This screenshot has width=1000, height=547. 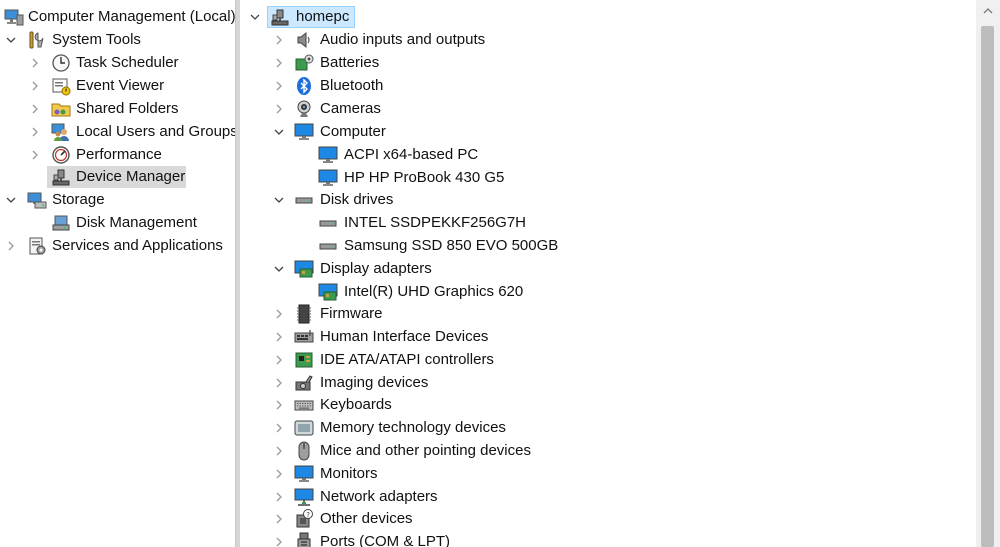 I want to click on device-category-hid: Human Interface Devices, so click(x=608, y=337).